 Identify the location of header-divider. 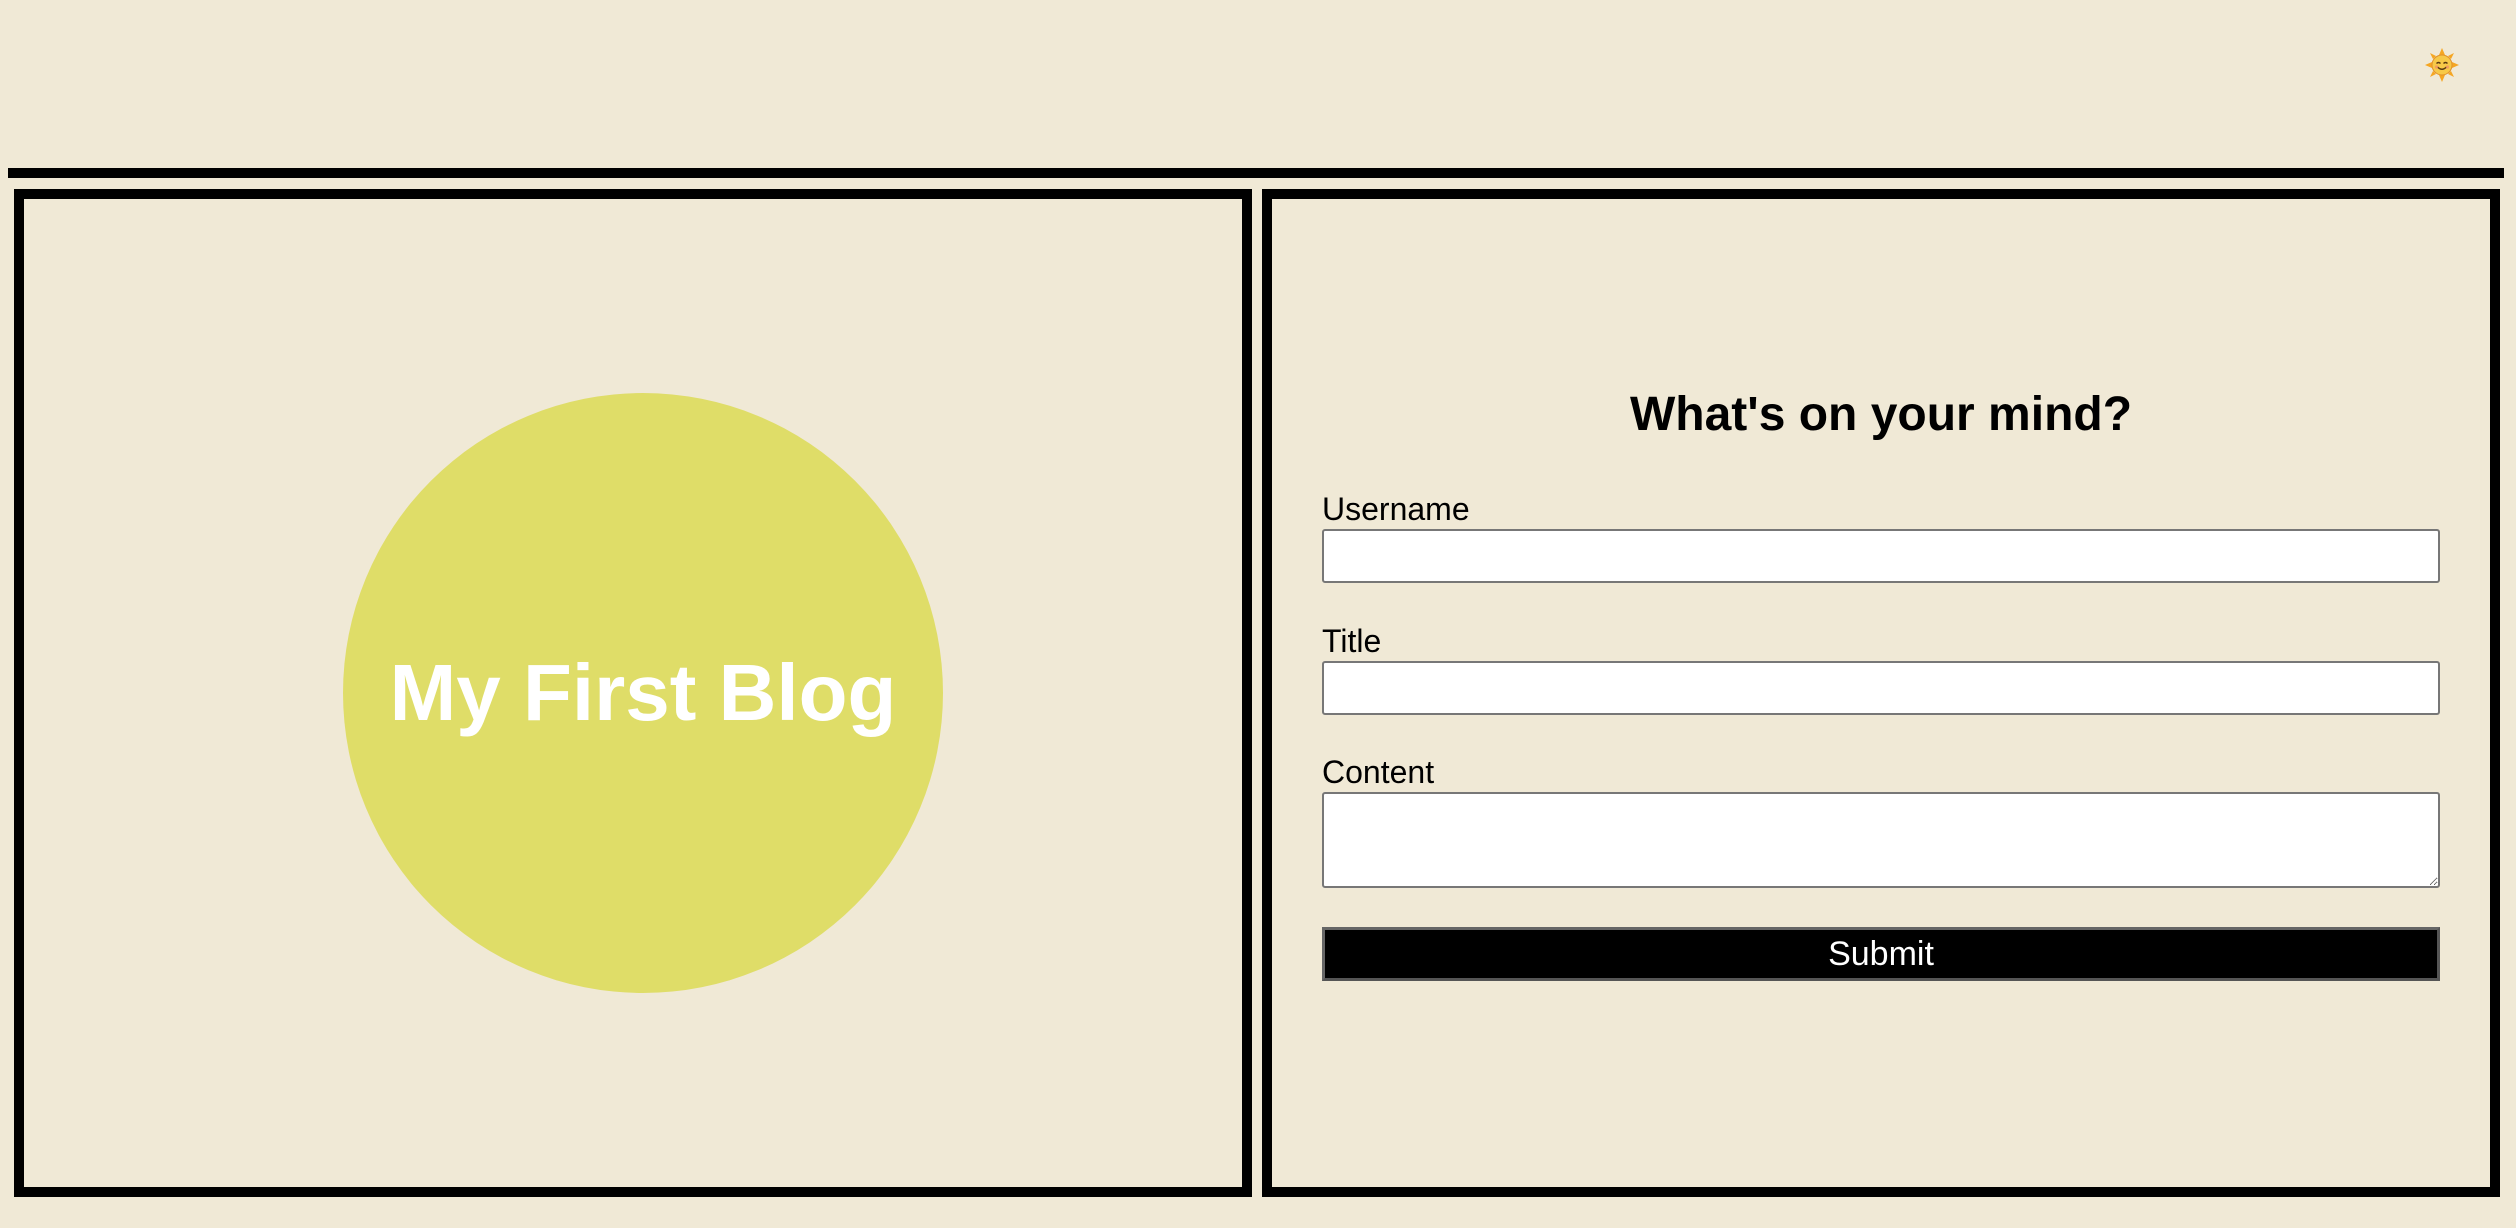
(1256, 173).